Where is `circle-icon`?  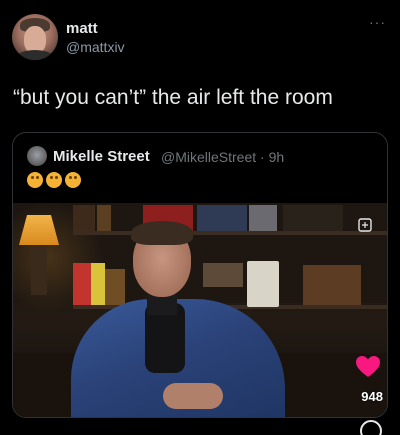
circle-icon is located at coordinates (371, 427).